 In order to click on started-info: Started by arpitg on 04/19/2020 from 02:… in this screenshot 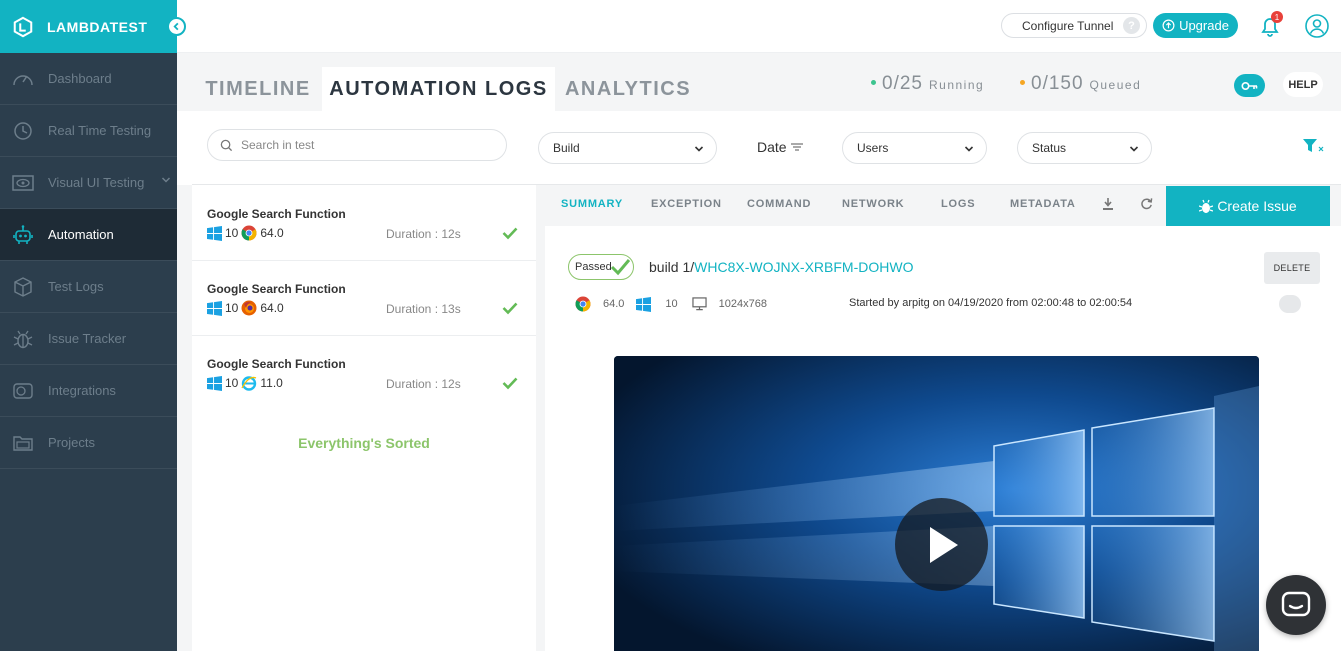, I will do `click(991, 303)`.